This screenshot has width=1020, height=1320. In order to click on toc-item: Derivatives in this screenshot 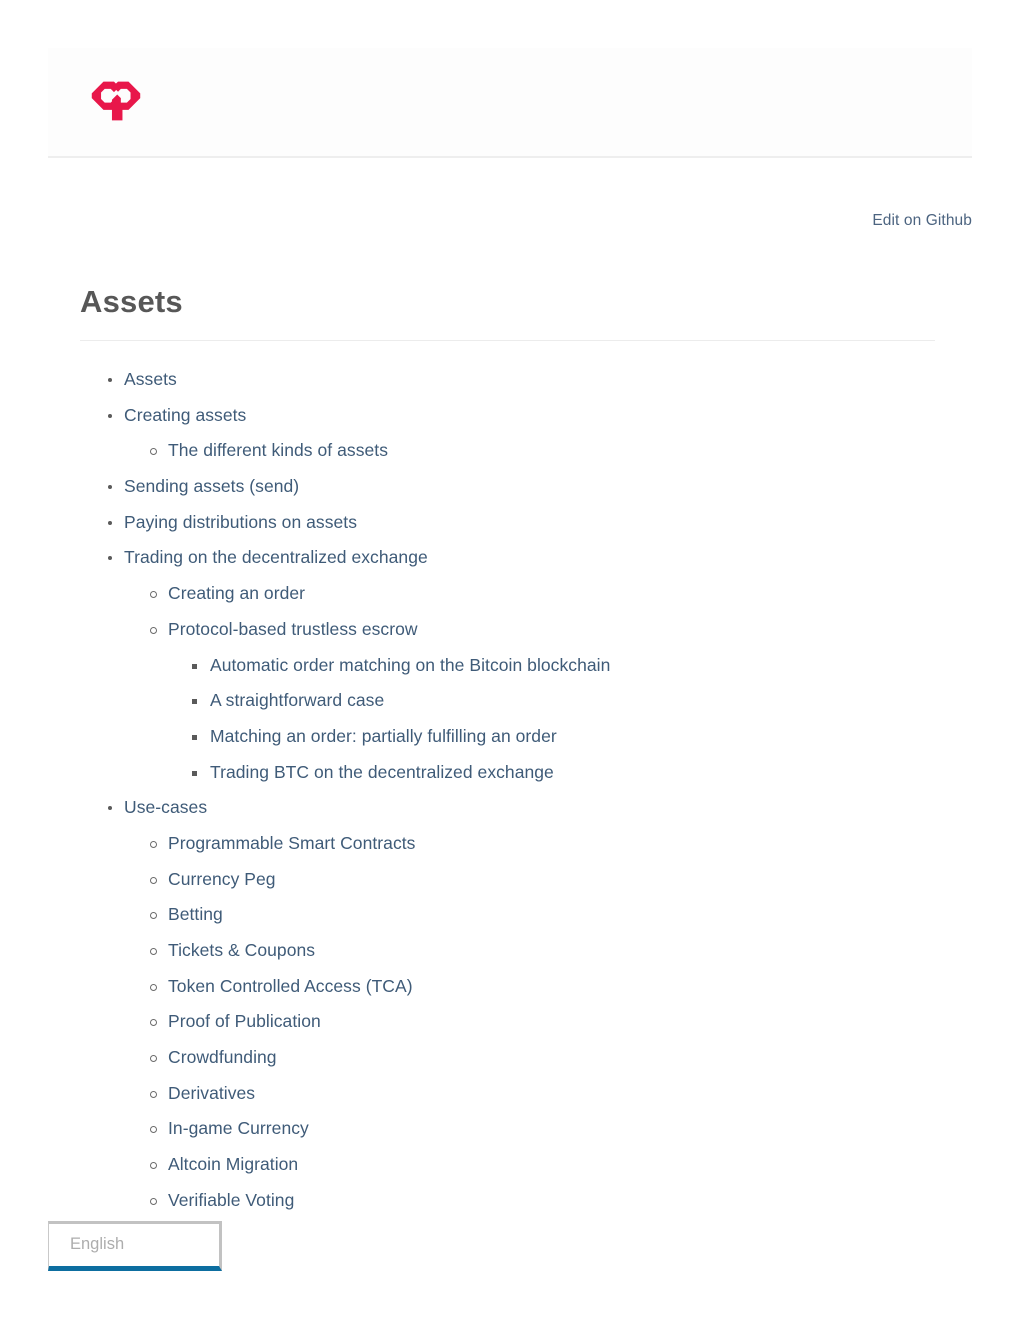, I will do `click(520, 1094)`.